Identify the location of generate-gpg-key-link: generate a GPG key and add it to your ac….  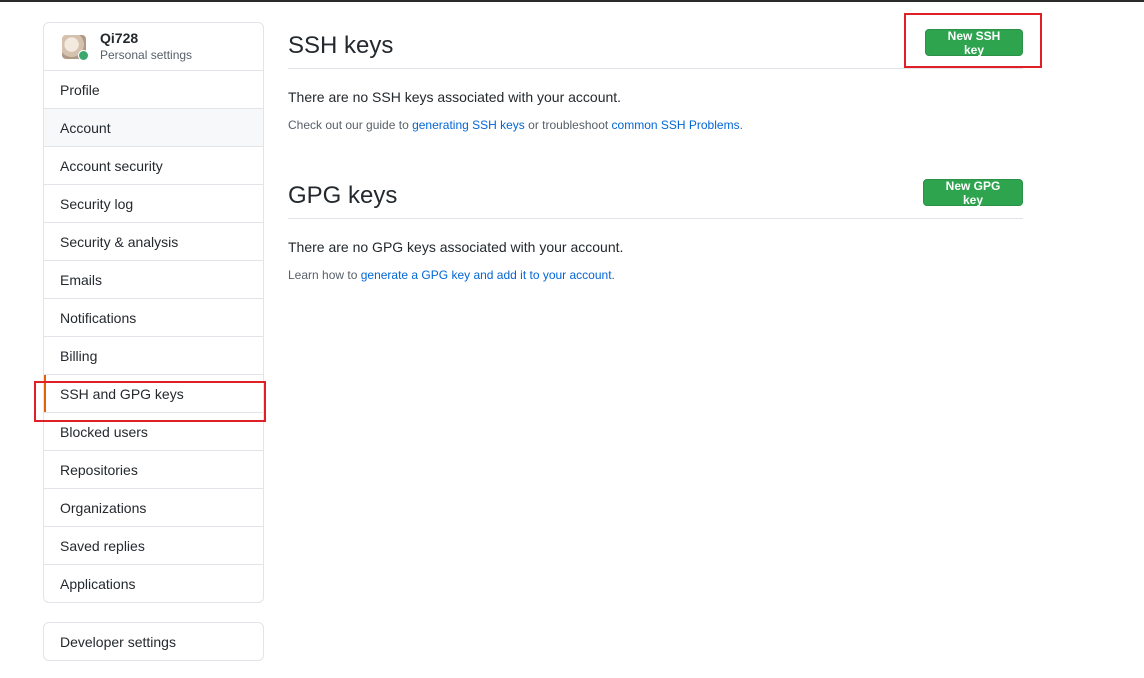
(486, 275).